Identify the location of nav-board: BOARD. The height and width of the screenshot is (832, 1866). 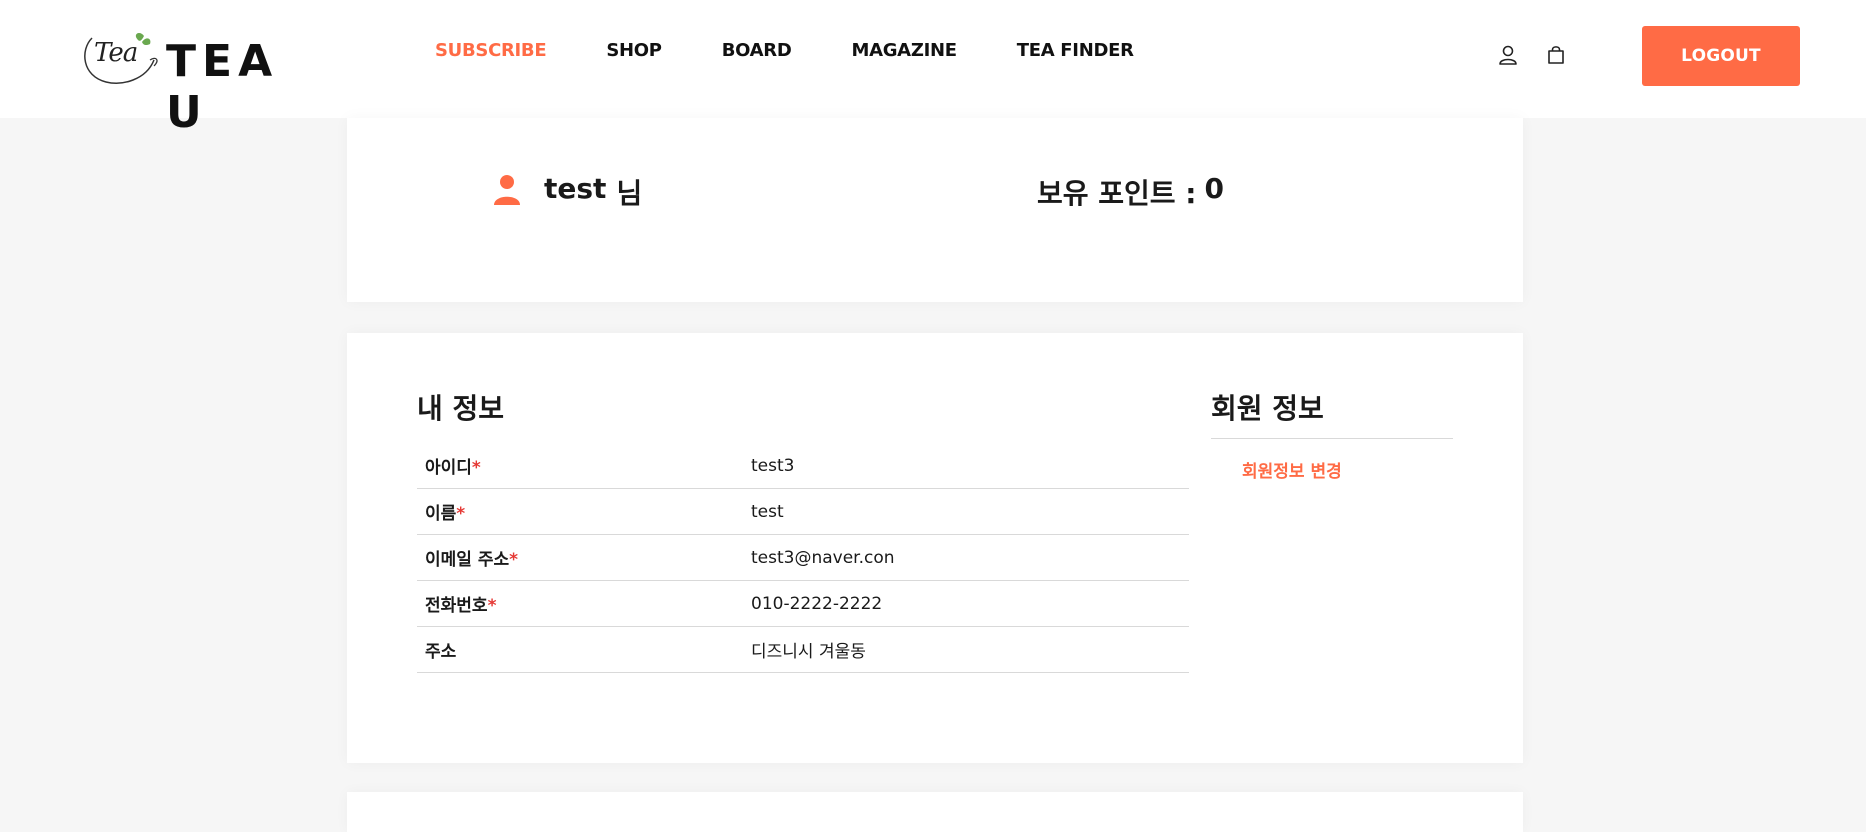
(757, 55).